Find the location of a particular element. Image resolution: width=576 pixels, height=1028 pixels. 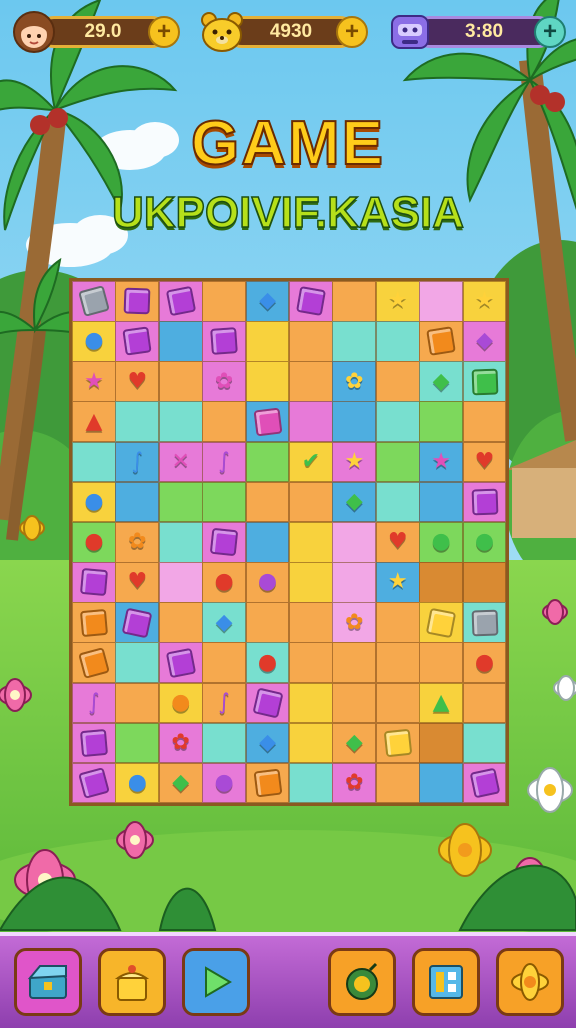

board-tile: ♥ is located at coordinates (397, 542).